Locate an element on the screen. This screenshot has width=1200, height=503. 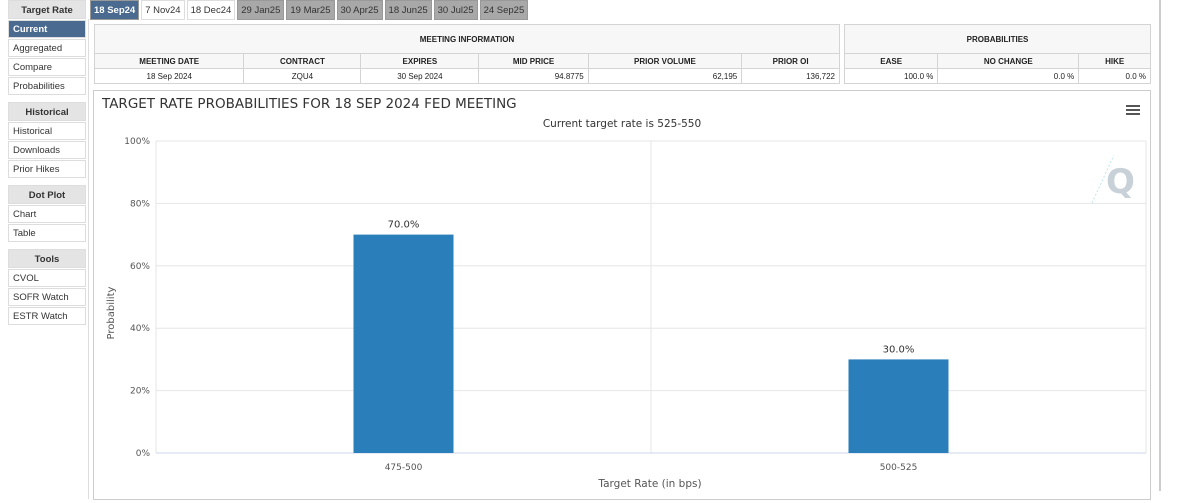
y-tick-label: 100% is located at coordinates (137, 142).